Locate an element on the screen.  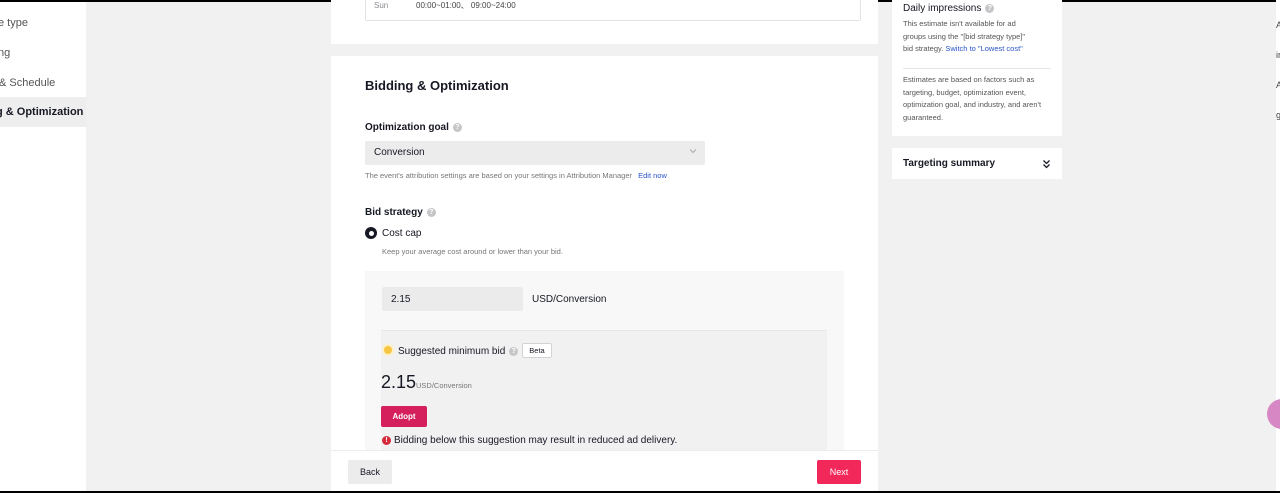
chat-support-icon is located at coordinates (1273, 414).